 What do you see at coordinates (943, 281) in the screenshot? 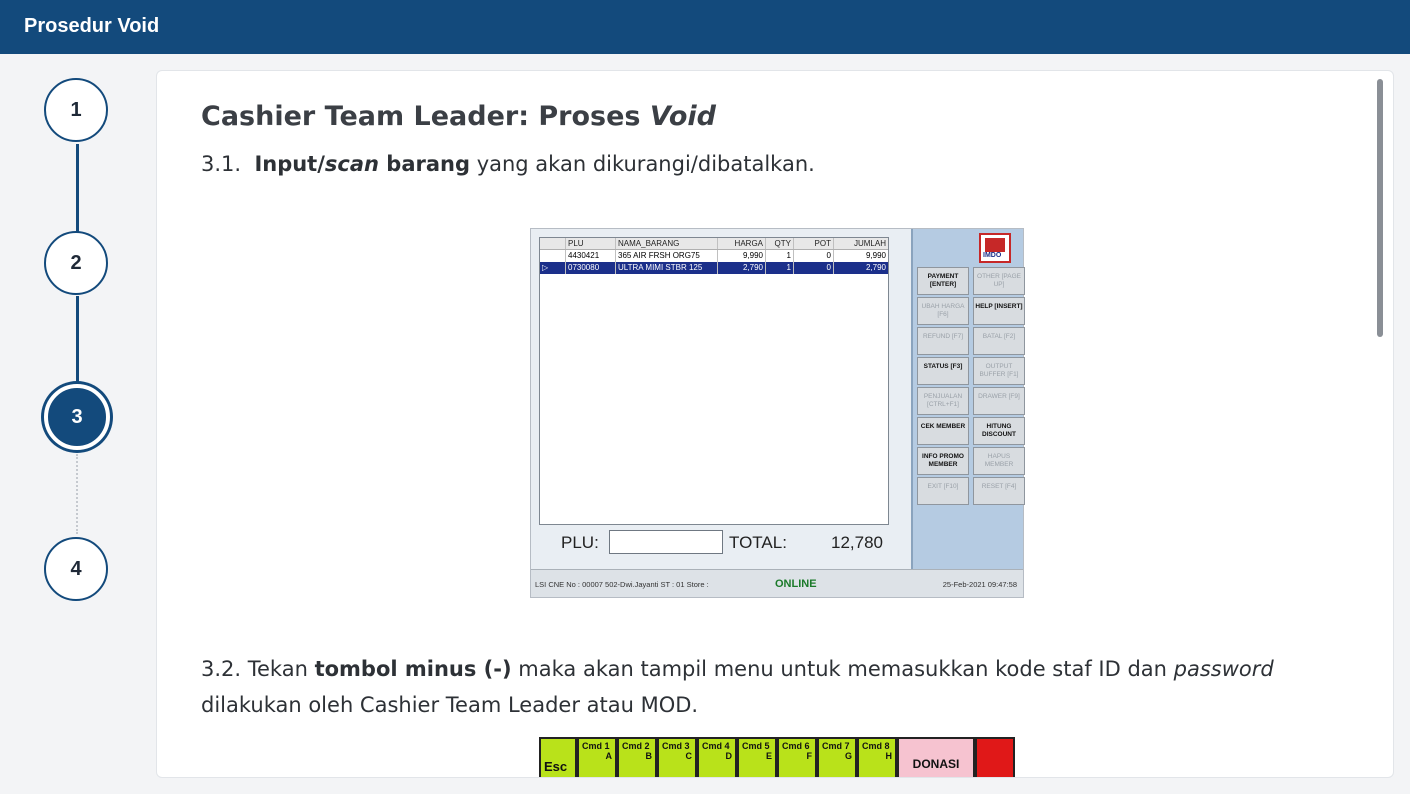
I see `pos-button: PAYMENT [ENTER]` at bounding box center [943, 281].